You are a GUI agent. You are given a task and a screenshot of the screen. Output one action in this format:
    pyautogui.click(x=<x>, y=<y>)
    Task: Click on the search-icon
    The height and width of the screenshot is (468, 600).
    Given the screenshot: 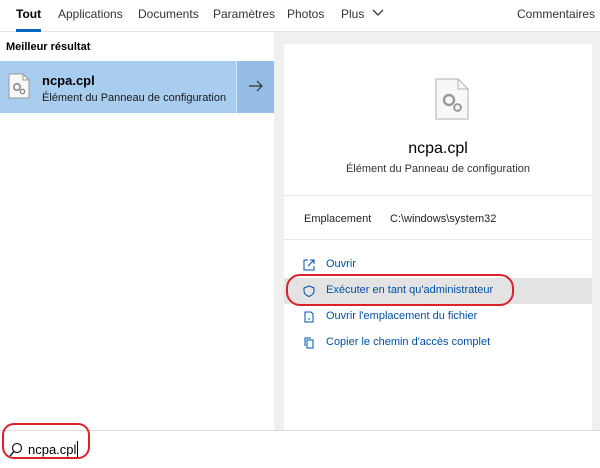 What is the action you would take?
    pyautogui.click(x=16, y=449)
    